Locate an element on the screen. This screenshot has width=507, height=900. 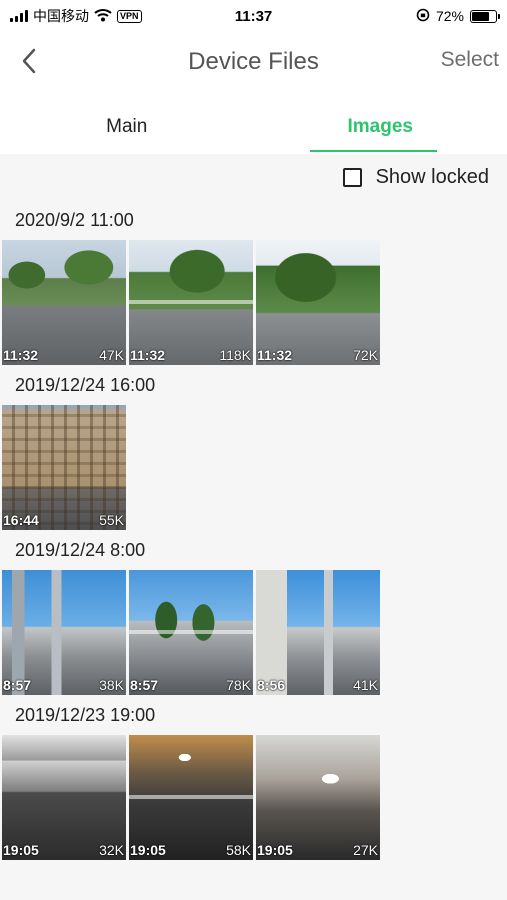
status-bar-right: 72% is located at coordinates (458, 16).